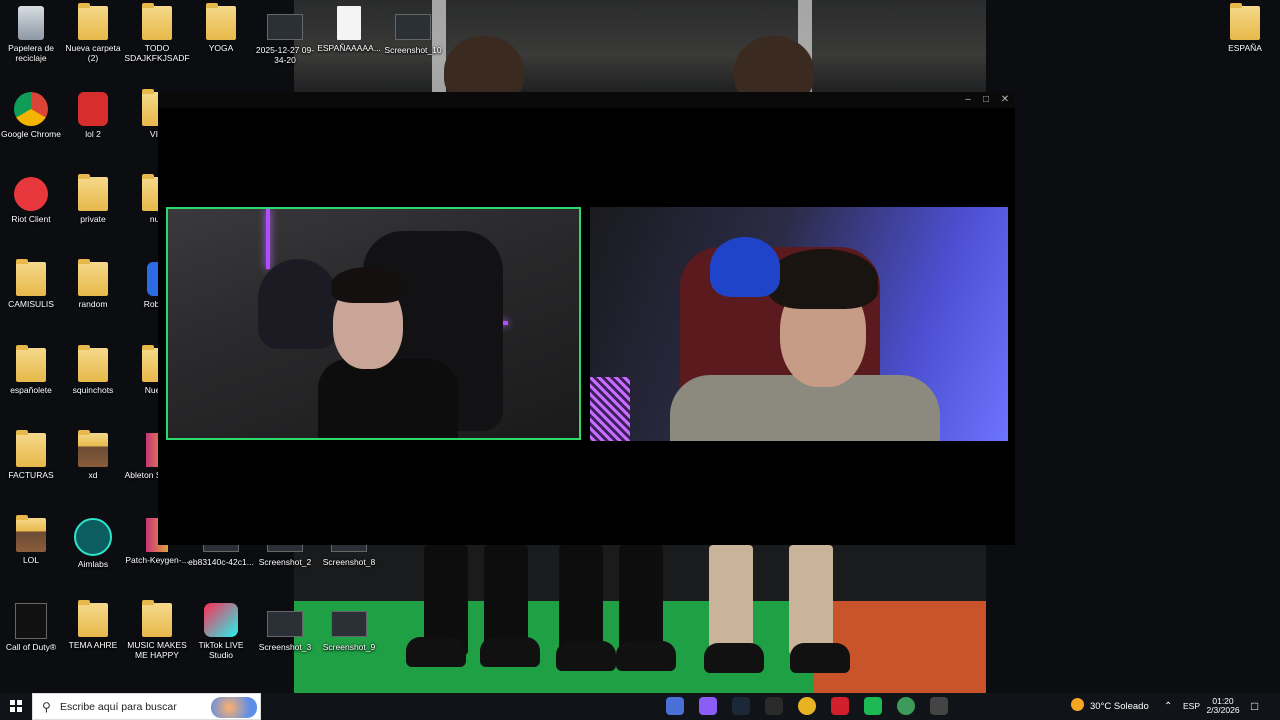 The image size is (1280, 720). I want to click on taskbar-search-box: ⚲ Escribe aquí para buscar, so click(146, 706).